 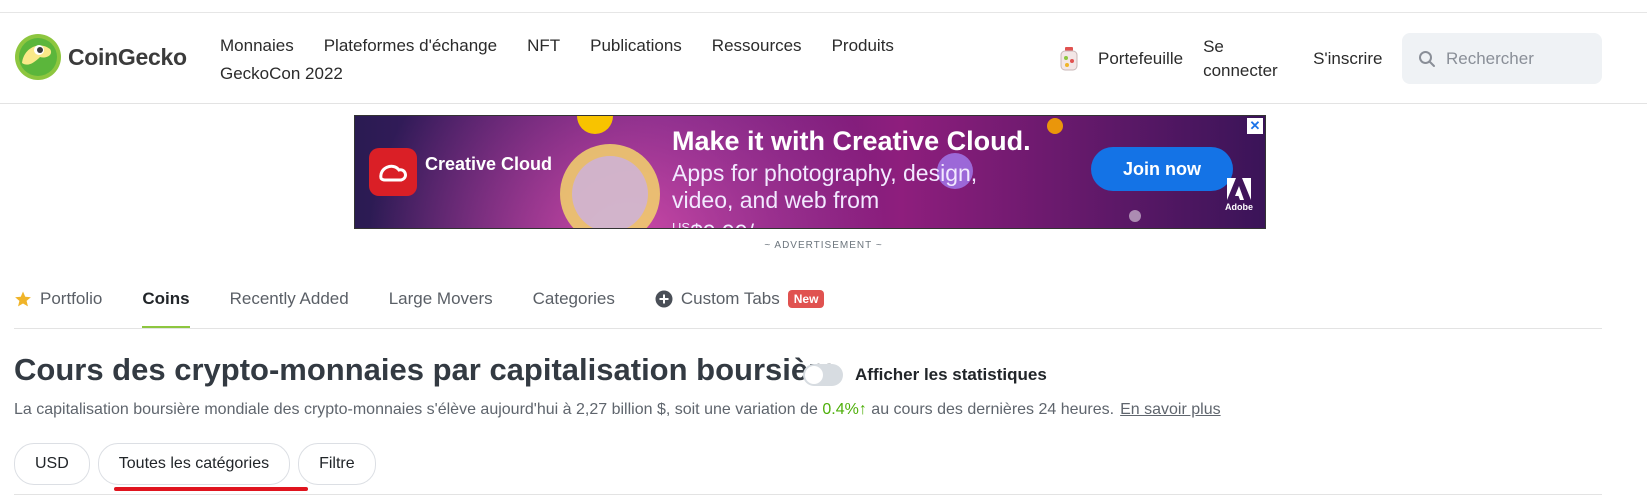 What do you see at coordinates (862, 409) in the screenshot?
I see `up-arrow-icon: ↑` at bounding box center [862, 409].